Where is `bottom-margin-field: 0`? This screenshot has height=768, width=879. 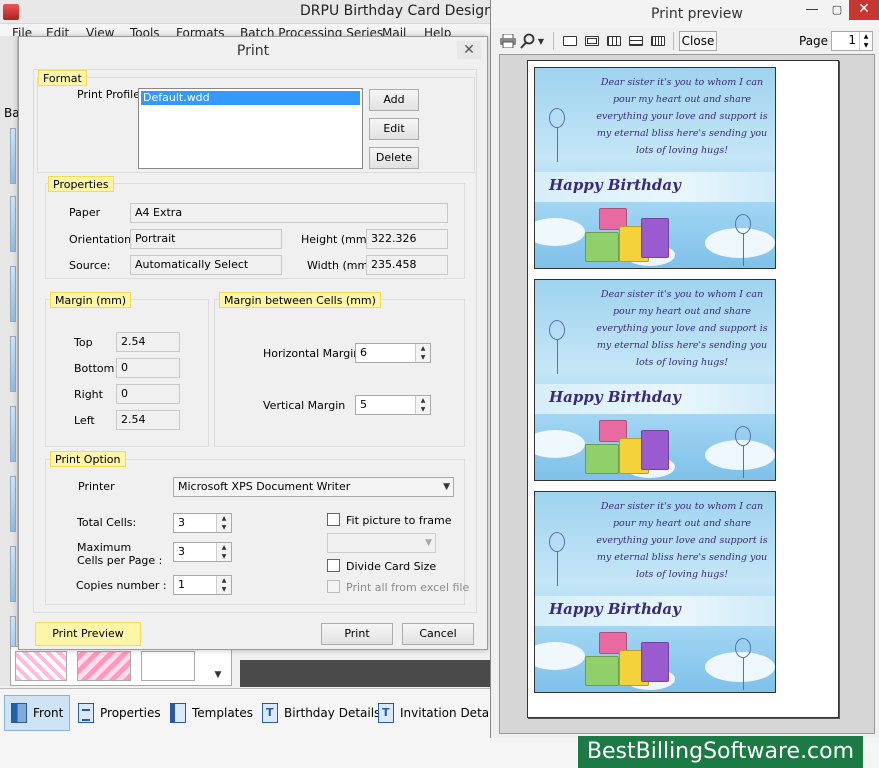 bottom-margin-field: 0 is located at coordinates (148, 368).